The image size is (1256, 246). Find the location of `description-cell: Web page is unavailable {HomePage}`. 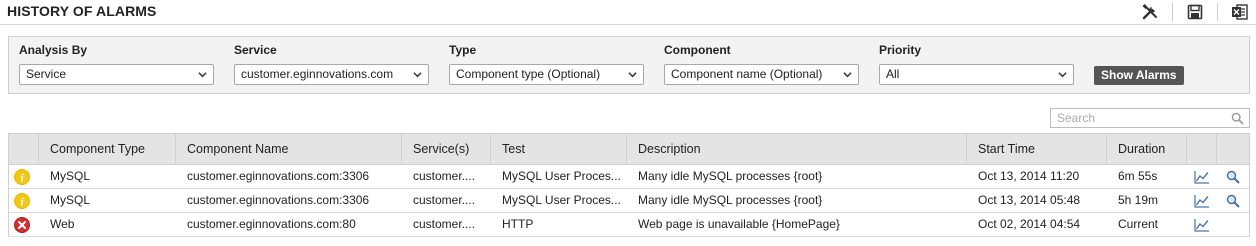

description-cell: Web page is unavailable {HomePage} is located at coordinates (739, 224).